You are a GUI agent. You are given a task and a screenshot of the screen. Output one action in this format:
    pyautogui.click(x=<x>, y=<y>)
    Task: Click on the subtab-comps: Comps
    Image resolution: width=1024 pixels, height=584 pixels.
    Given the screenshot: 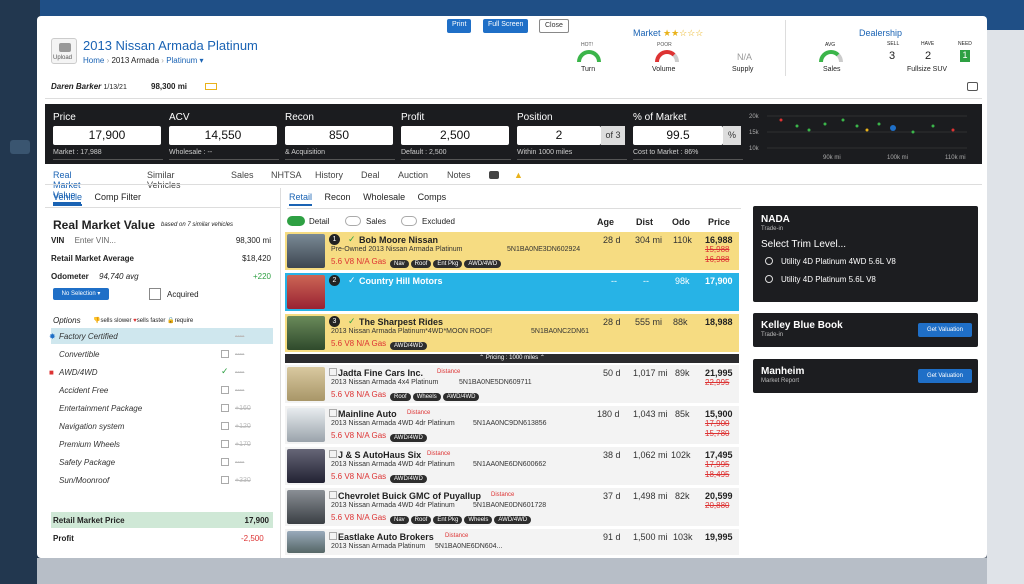 What is the action you would take?
    pyautogui.click(x=432, y=197)
    